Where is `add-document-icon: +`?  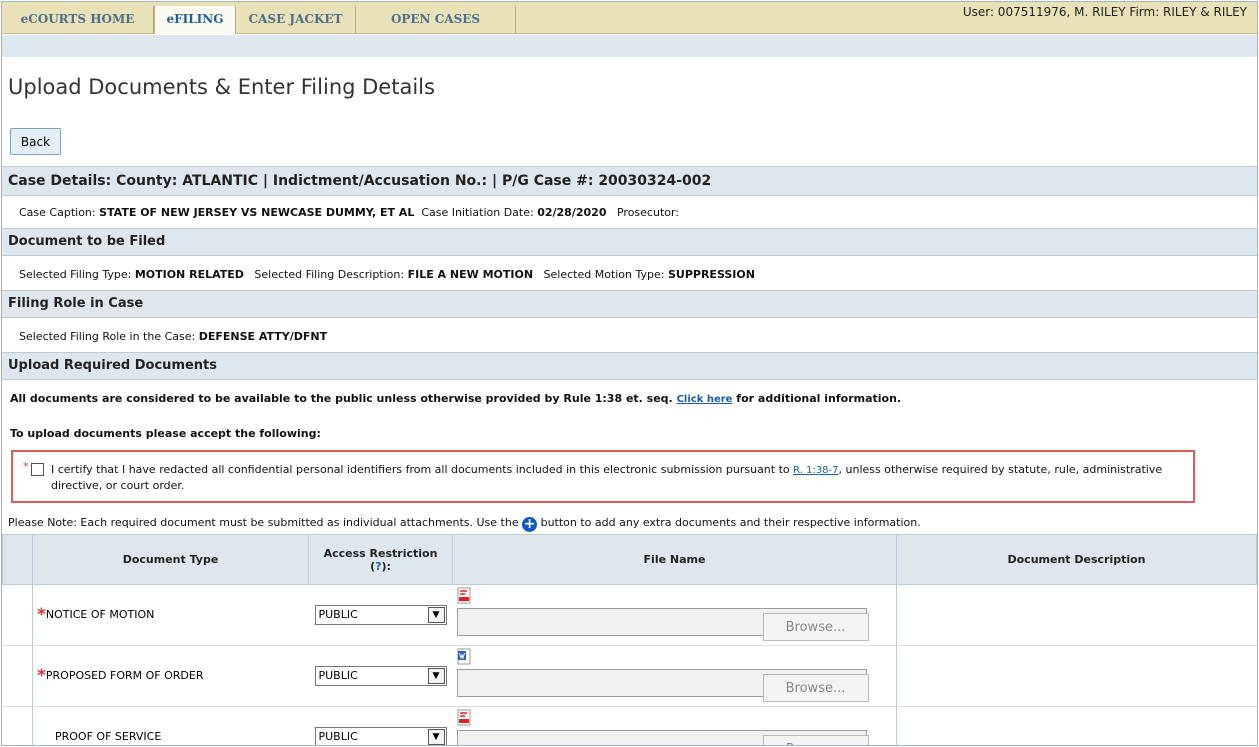 add-document-icon: + is located at coordinates (530, 524).